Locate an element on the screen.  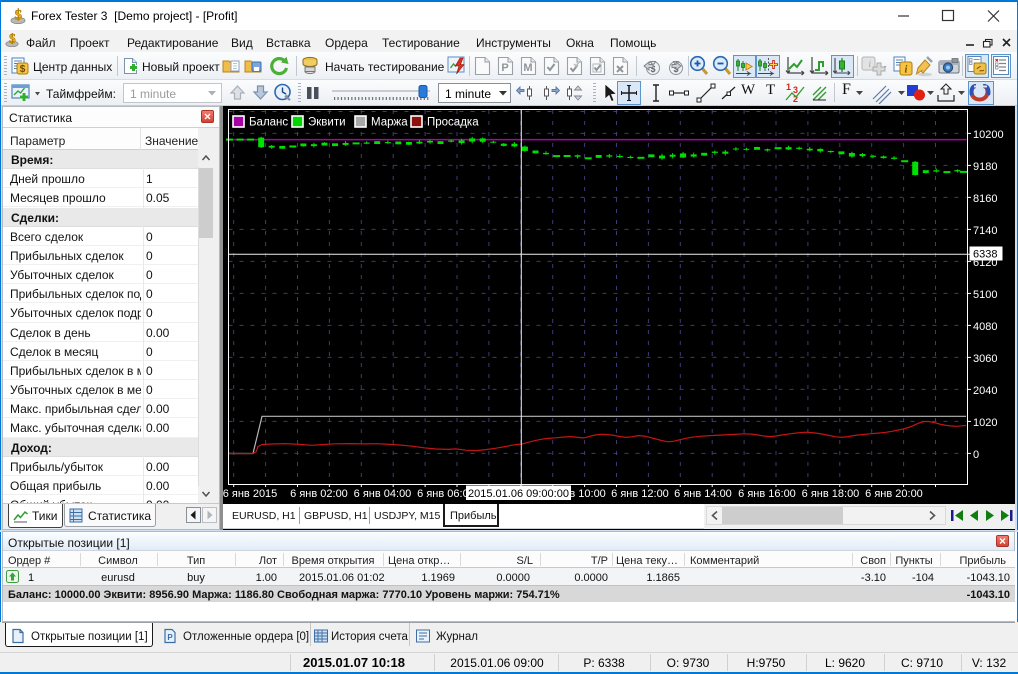
svg-text: Эквити is located at coordinates (327, 123).